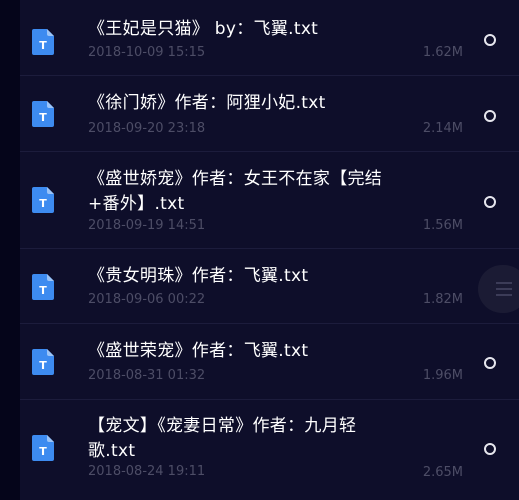 The width and height of the screenshot is (519, 500). I want to click on file-name: 《徐门娇》作者：阿狸小妃.txt, so click(207, 103).